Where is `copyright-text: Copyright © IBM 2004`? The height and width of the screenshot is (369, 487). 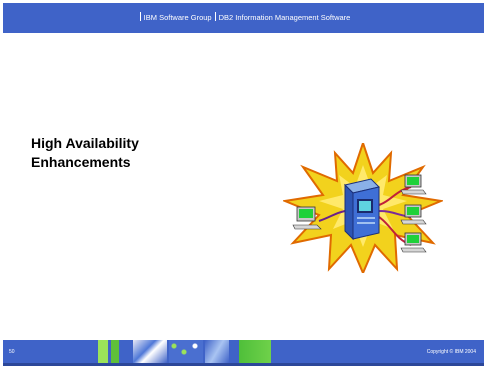 copyright-text: Copyright © IBM 2004 is located at coordinates (451, 352).